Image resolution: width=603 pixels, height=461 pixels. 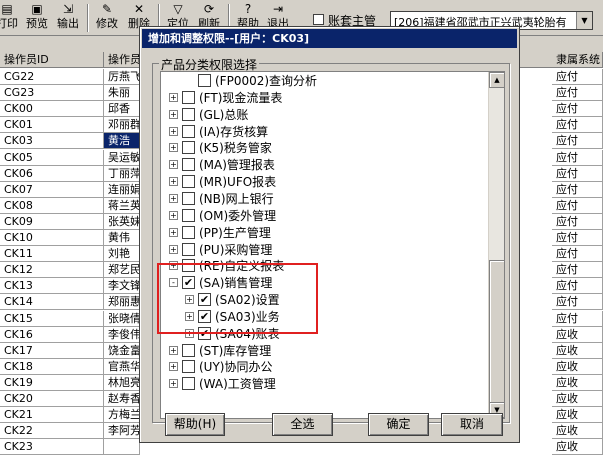 What do you see at coordinates (238, 215) in the screenshot?
I see `tree-node-label: (OM)委外管理` at bounding box center [238, 215].